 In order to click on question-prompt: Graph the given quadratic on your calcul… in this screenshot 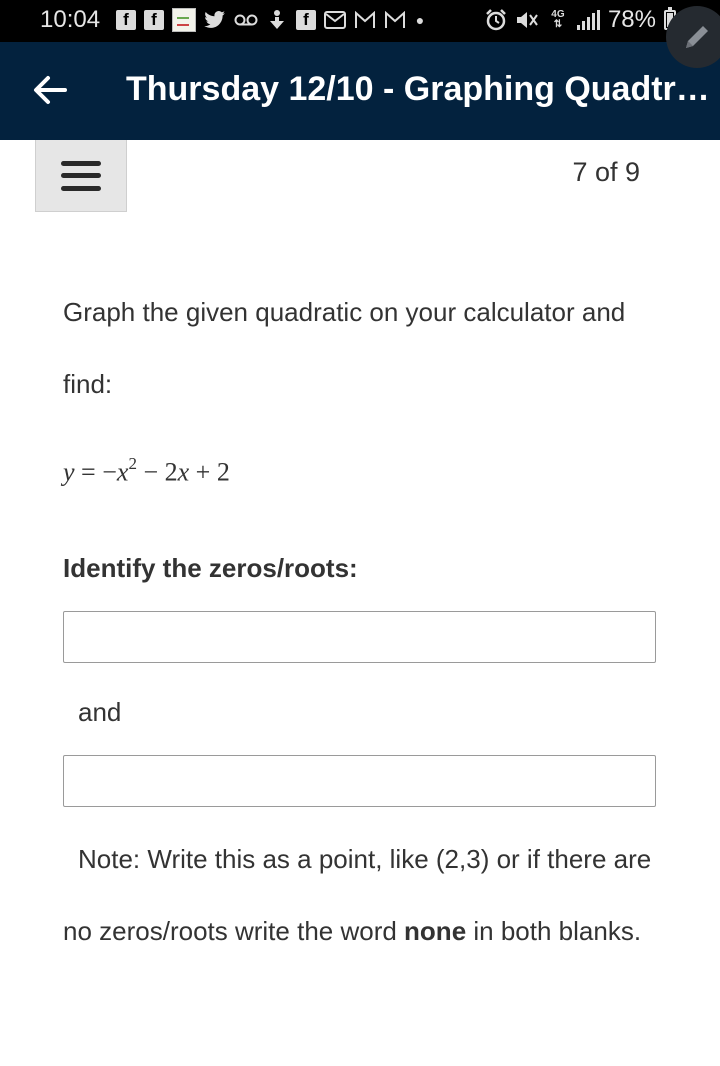, I will do `click(344, 348)`.